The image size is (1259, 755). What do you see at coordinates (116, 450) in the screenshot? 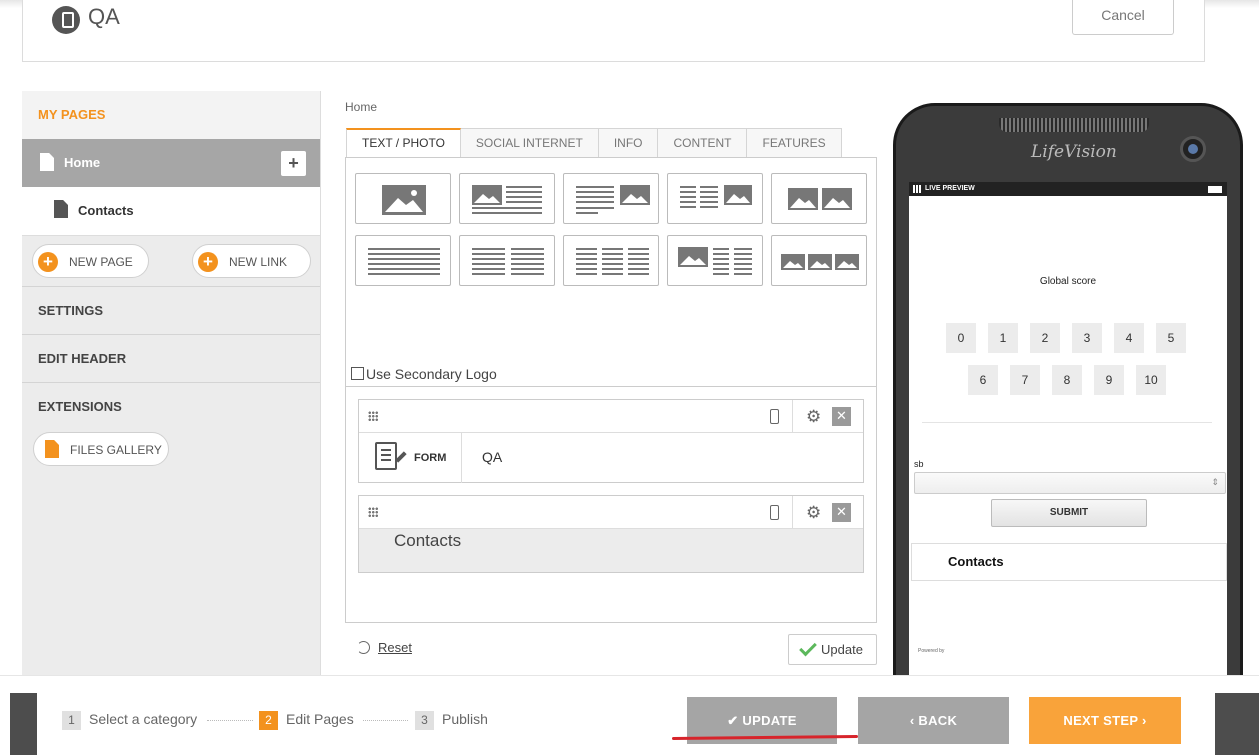
I see `files-gallery-label: FILES GALLERY` at bounding box center [116, 450].